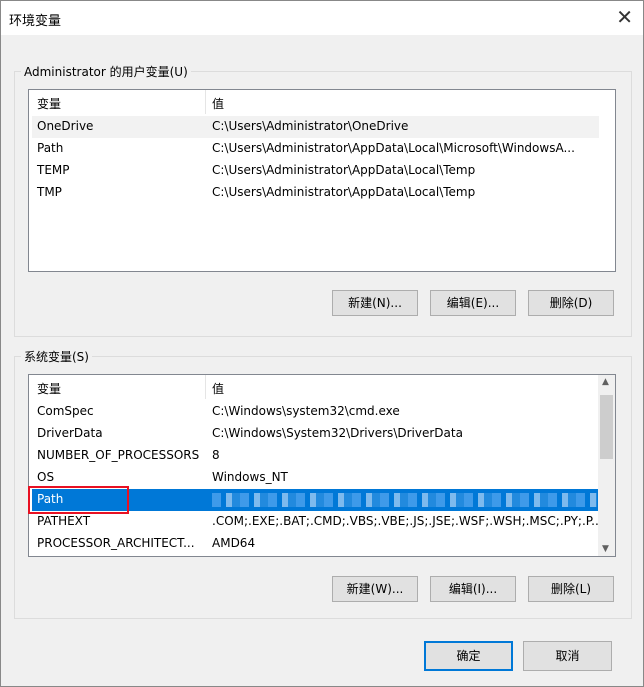 This screenshot has height=687, width=644. What do you see at coordinates (468, 656) in the screenshot?
I see `ok-button: 确定` at bounding box center [468, 656].